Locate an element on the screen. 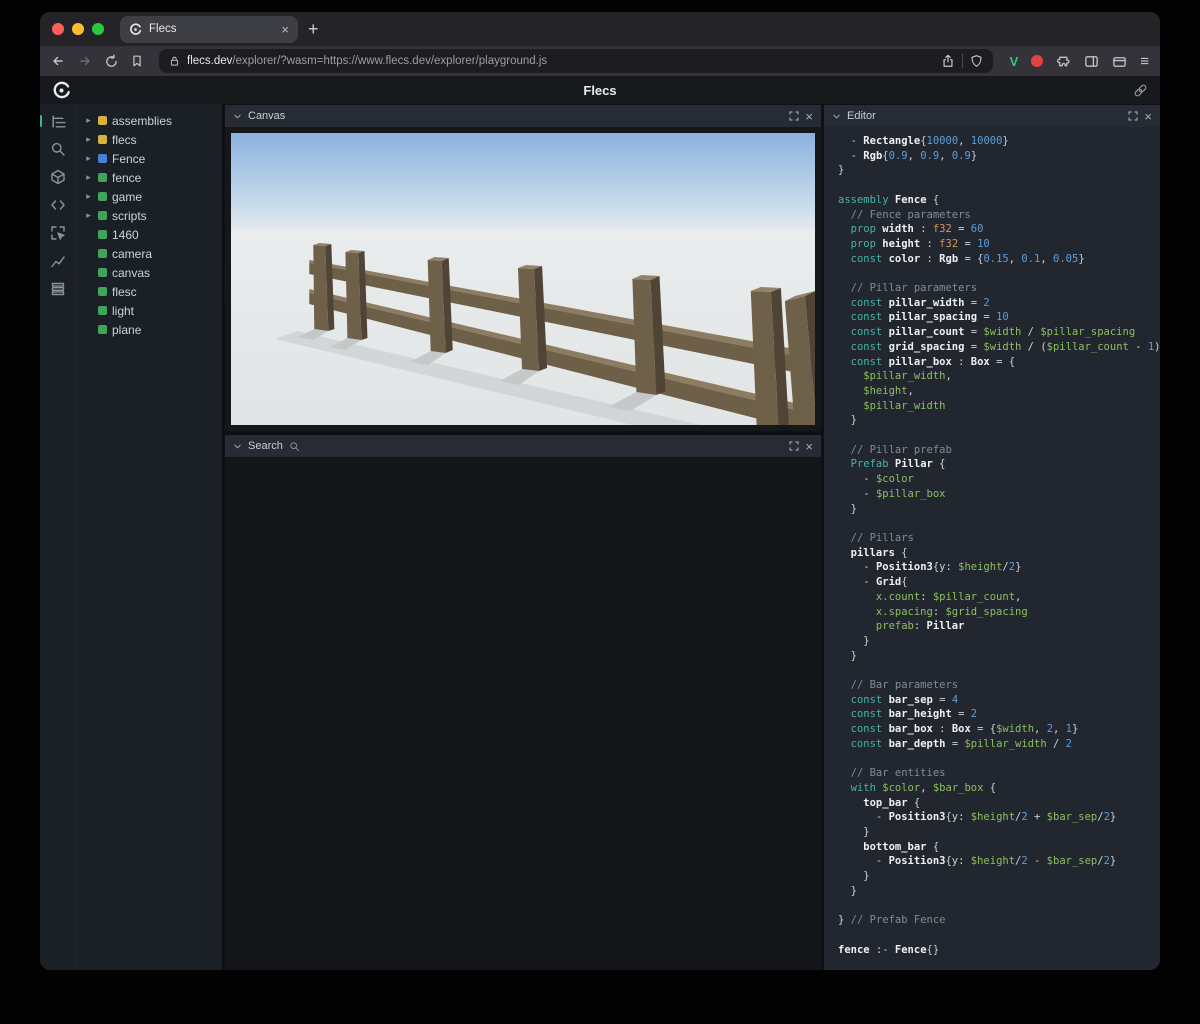  code-line: // Fence parameters is located at coordinates (999, 215).